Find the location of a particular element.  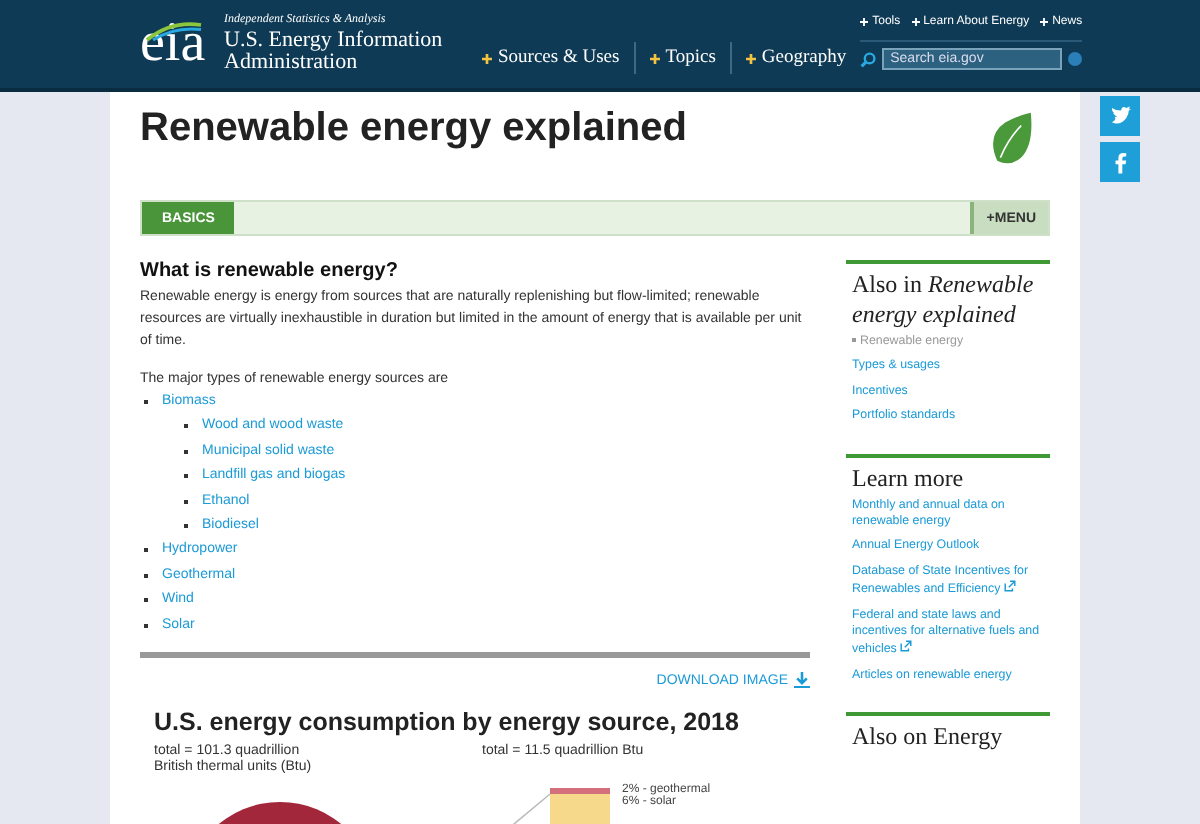

chart-title: U.S. energy consumption by energy source, 2018 is located at coordinates (447, 722).